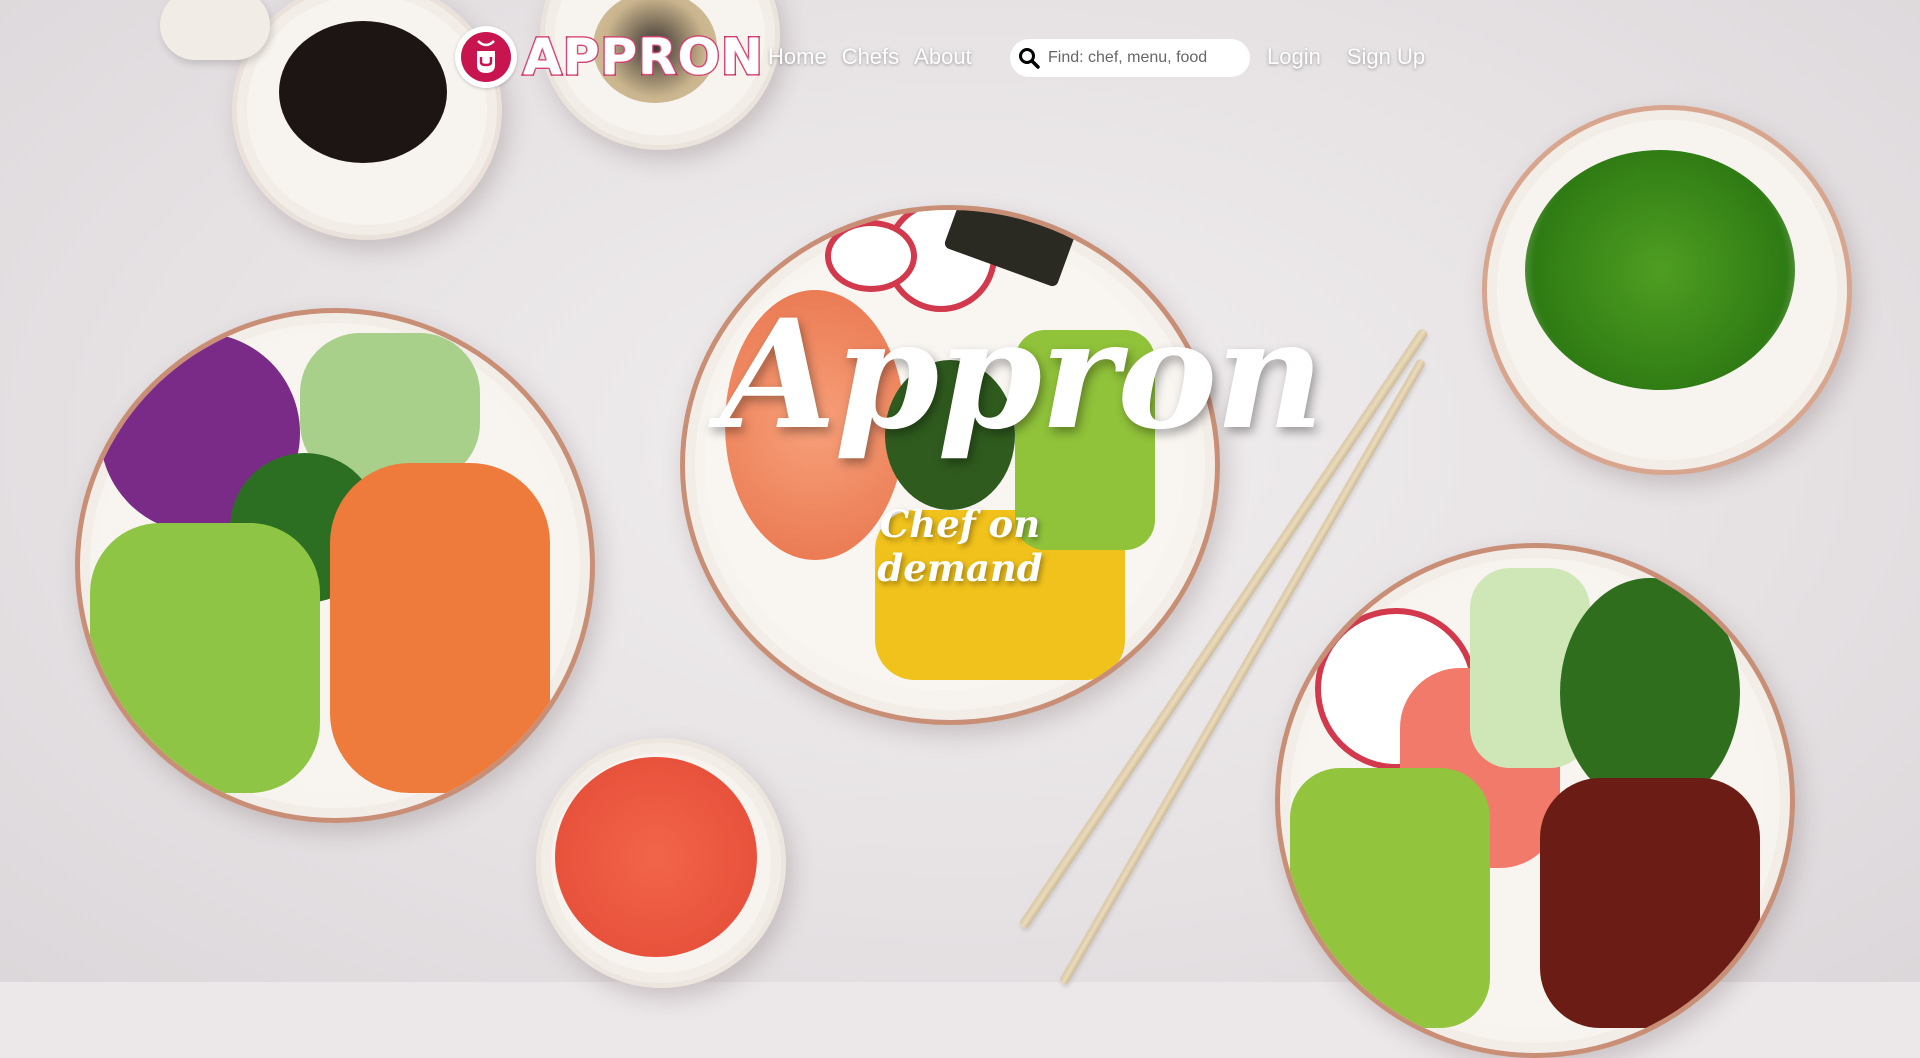  What do you see at coordinates (486, 57) in the screenshot?
I see `apron-icon` at bounding box center [486, 57].